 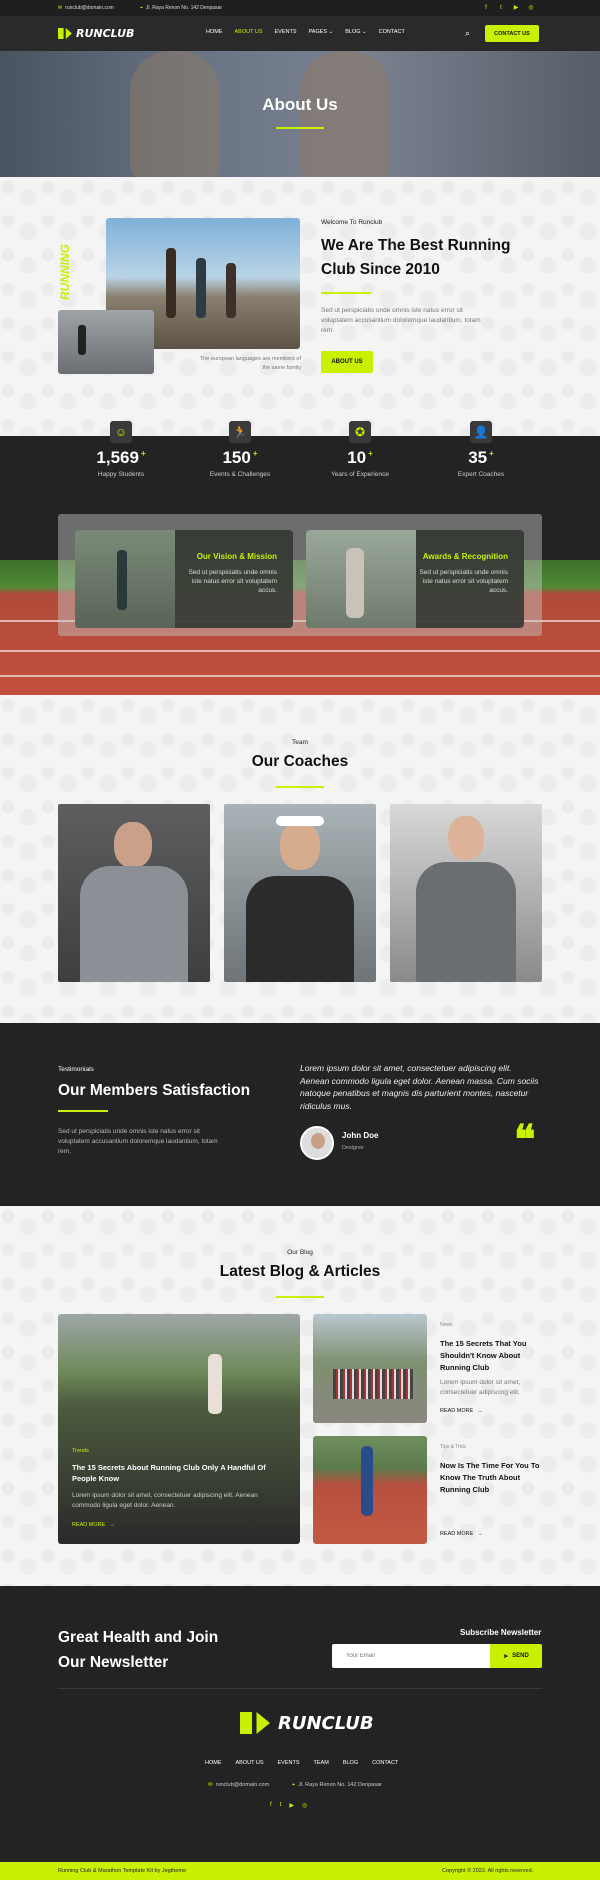 I want to click on footer-nav-contact: CONTACT, so click(x=385, y=1763).